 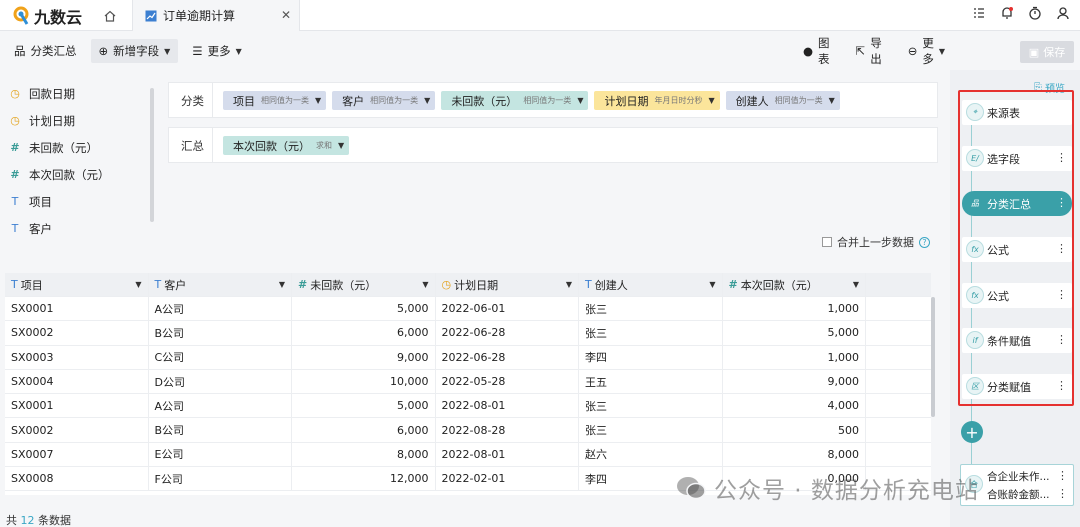 What do you see at coordinates (220, 284) in the screenshot?
I see `column-header: T 客户 ▼` at bounding box center [220, 284].